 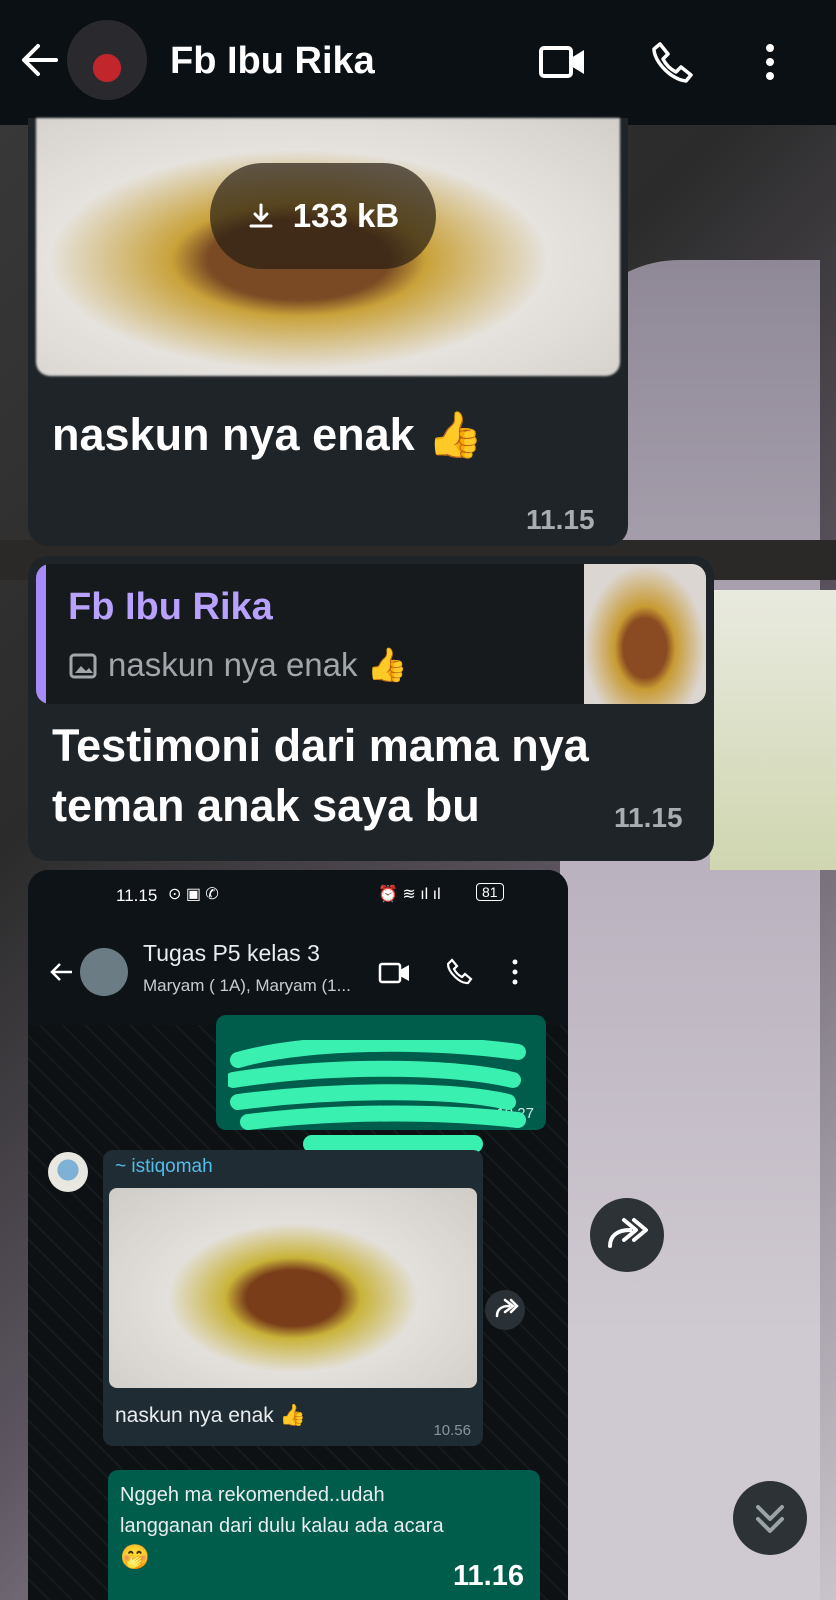 I want to click on download-size: 133 kB, so click(x=346, y=215).